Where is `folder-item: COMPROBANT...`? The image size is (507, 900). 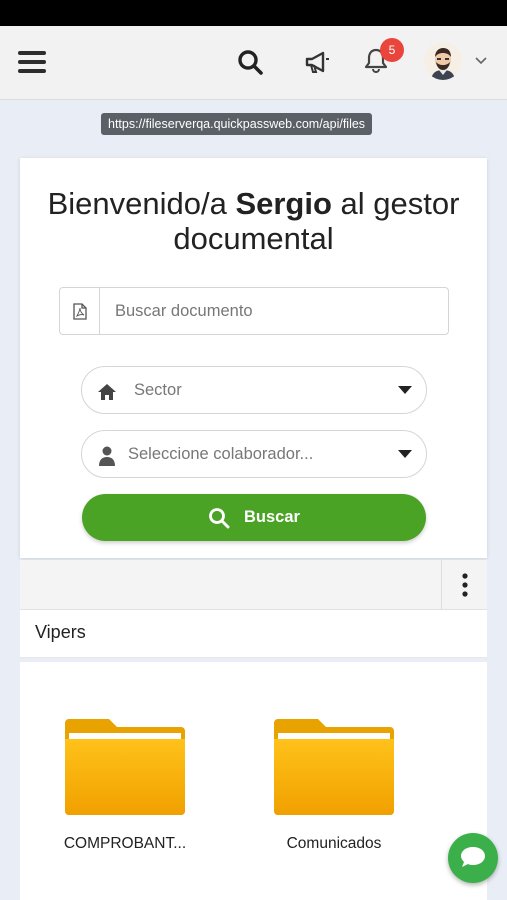 folder-item: COMPROBANT... is located at coordinates (125, 785).